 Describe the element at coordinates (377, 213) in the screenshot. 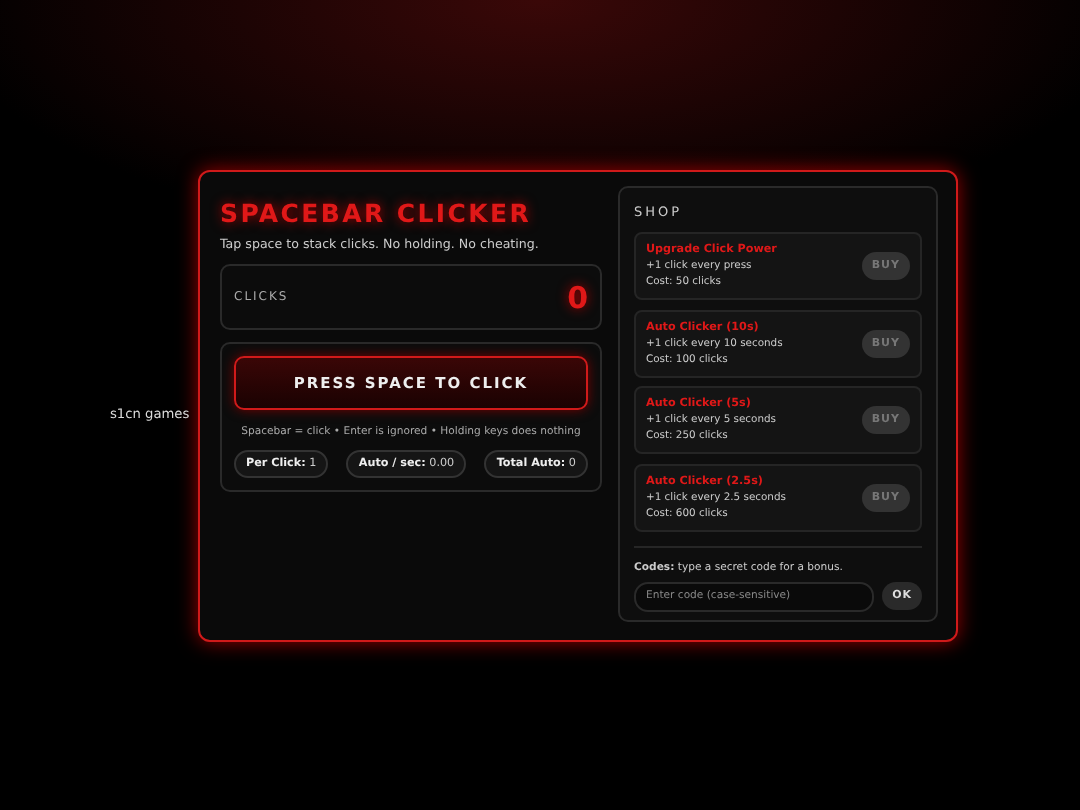

I see `game-title: SPACEBAR CLICKER` at that location.